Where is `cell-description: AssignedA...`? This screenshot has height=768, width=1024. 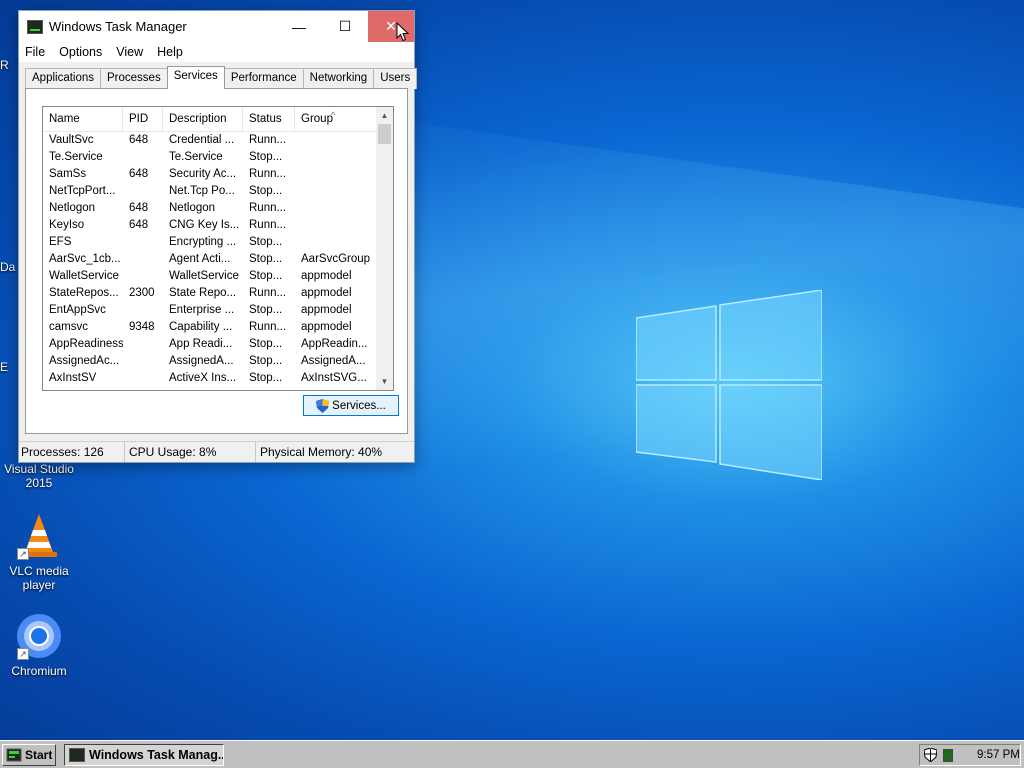
cell-description: AssignedA... is located at coordinates (201, 361).